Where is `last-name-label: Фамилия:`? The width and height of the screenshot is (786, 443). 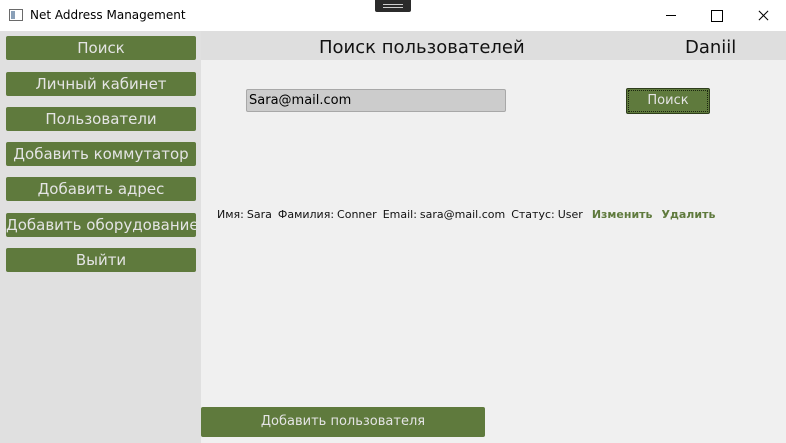
last-name-label: Фамилия: is located at coordinates (306, 214).